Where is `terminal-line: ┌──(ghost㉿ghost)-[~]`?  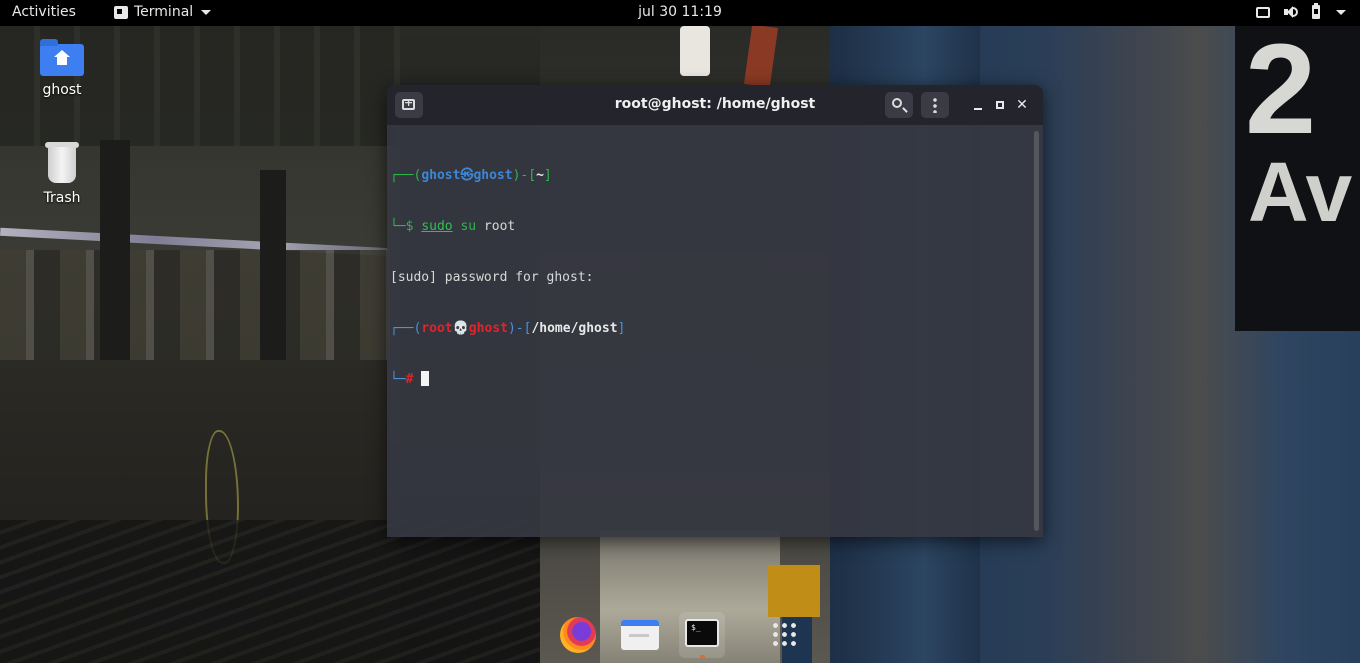
terminal-line: ┌──(ghost㉿ghost)-[~] is located at coordinates (710, 175).